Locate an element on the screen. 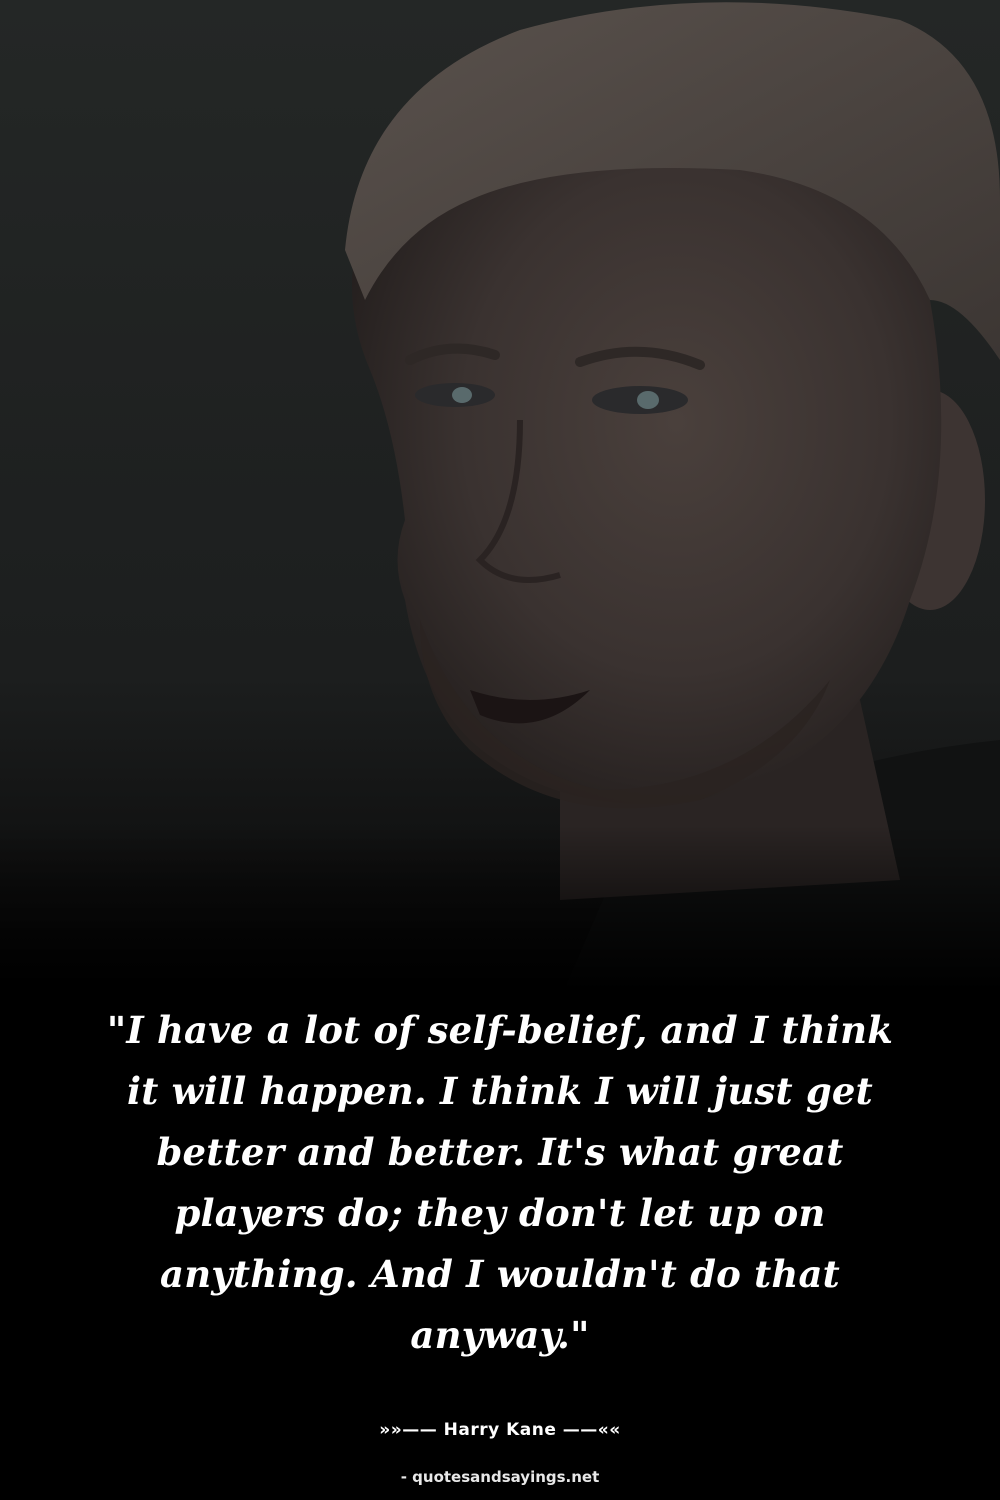 The height and width of the screenshot is (1500, 1000). site-watermark: - quotesandsayings.net is located at coordinates (500, 1477).